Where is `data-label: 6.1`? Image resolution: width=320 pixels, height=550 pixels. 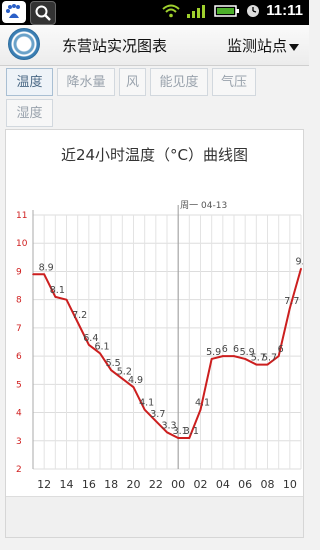 data-label: 6.1 is located at coordinates (101, 346).